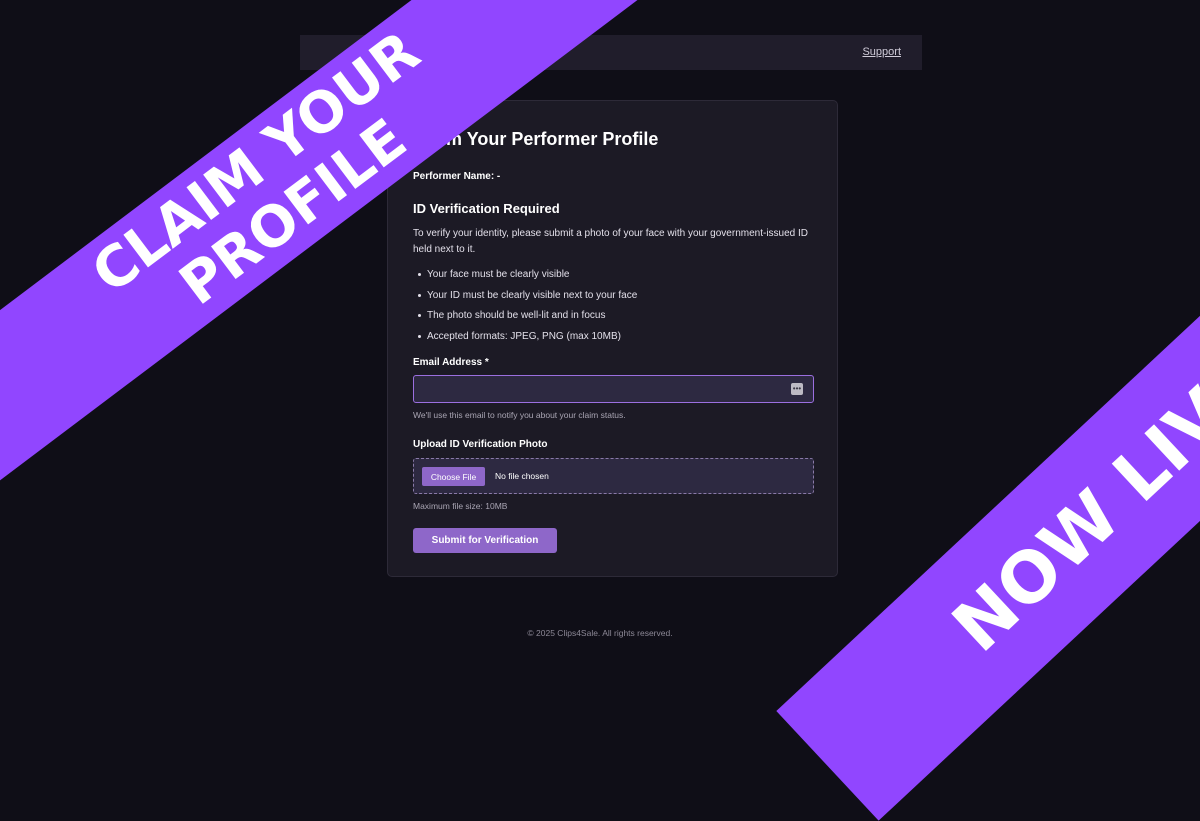 The width and height of the screenshot is (1200, 821). What do you see at coordinates (1068, 493) in the screenshot?
I see `banner-now-live-text: NOW LIVE!` at bounding box center [1068, 493].